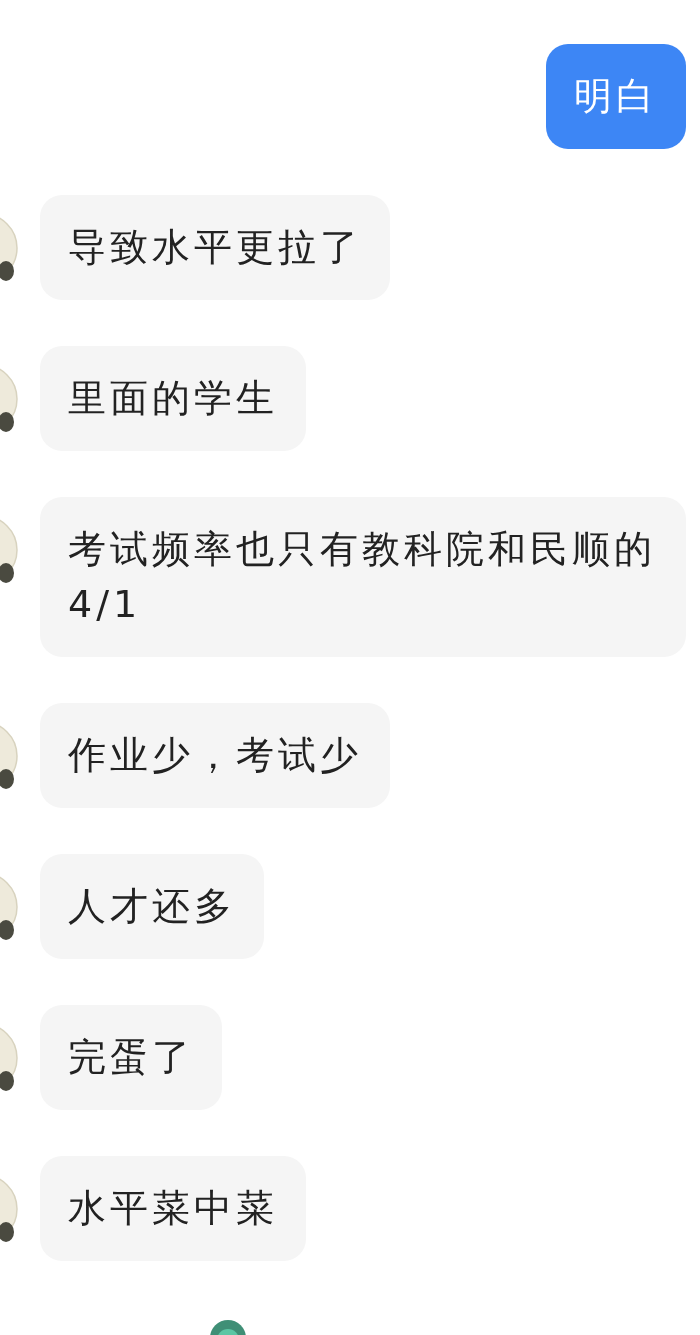 The height and width of the screenshot is (1335, 700). What do you see at coordinates (363, 577) in the screenshot?
I see `received-message-bubble: 考试频率也只有教科院和民顺的4/1` at bounding box center [363, 577].